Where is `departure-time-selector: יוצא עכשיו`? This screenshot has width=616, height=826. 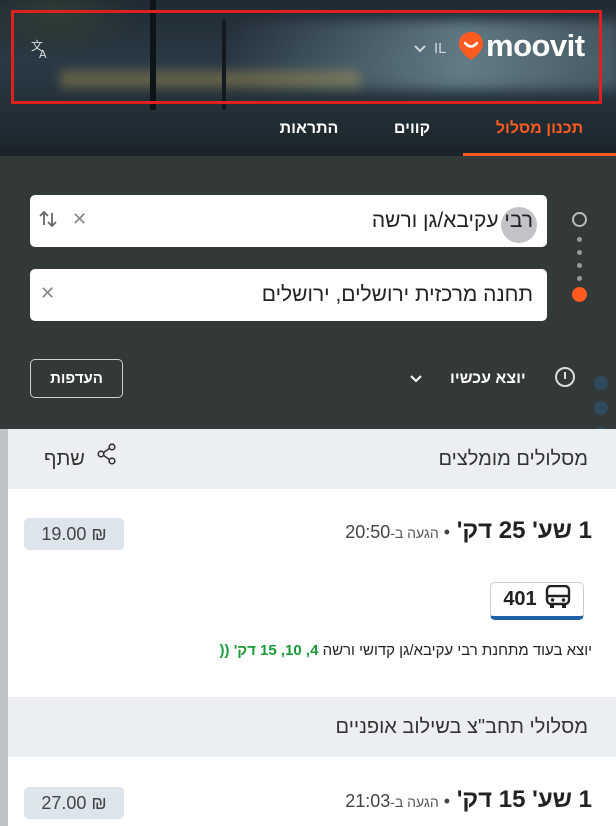
departure-time-selector: יוצא עכשיו is located at coordinates (480, 379).